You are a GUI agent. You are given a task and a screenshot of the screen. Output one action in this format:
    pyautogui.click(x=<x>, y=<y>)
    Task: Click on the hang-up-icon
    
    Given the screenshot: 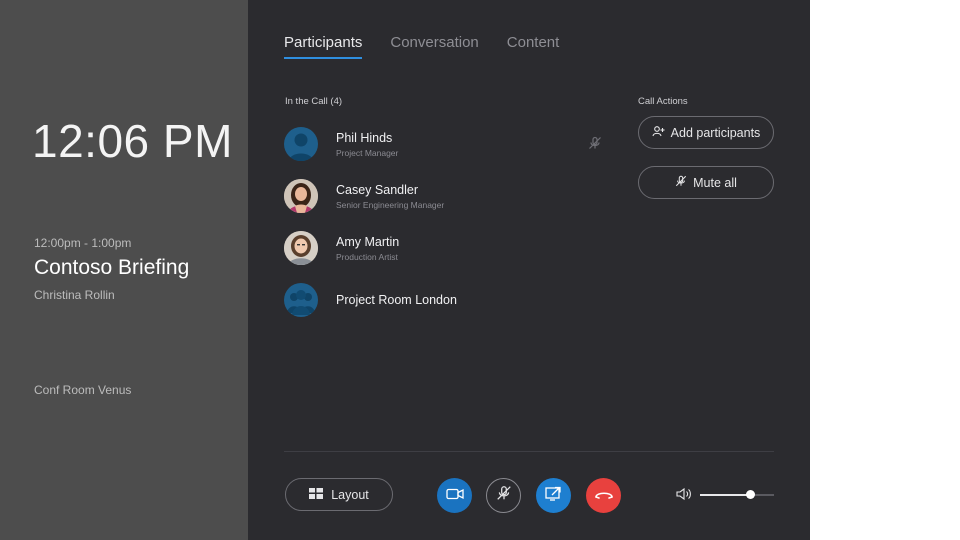 What is the action you would take?
    pyautogui.click(x=604, y=496)
    